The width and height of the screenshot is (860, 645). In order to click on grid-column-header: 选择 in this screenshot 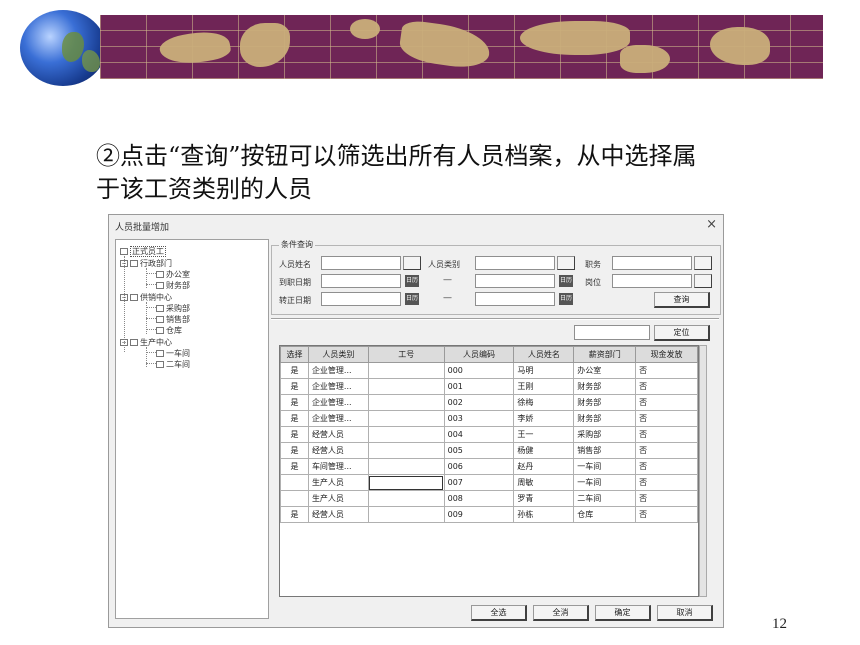, I will do `click(294, 354)`.